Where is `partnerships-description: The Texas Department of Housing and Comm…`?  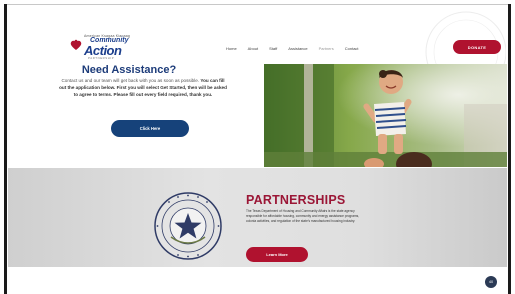
partnerships-description: The Texas Department of Housing and Comm… is located at coordinates (303, 216).